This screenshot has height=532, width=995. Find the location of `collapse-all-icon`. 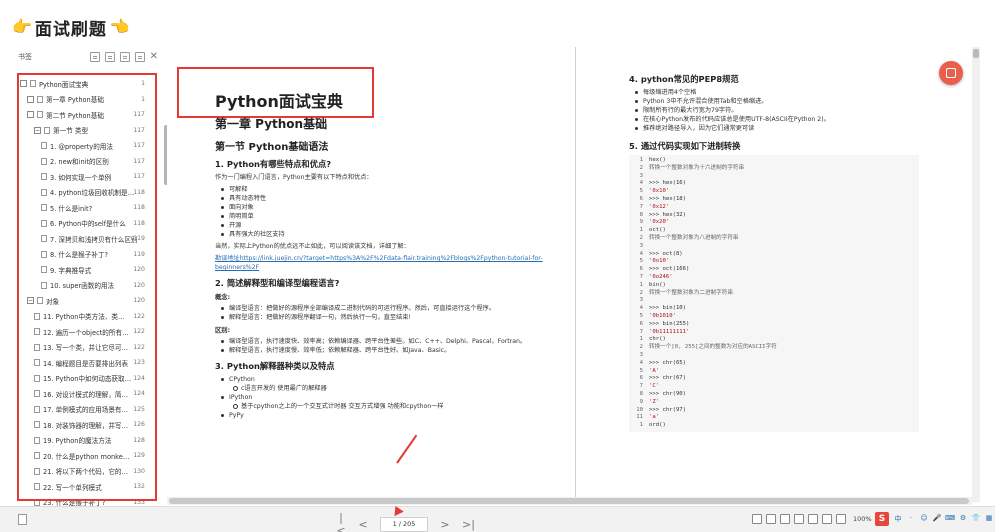

collapse-all-icon is located at coordinates (109, 57).